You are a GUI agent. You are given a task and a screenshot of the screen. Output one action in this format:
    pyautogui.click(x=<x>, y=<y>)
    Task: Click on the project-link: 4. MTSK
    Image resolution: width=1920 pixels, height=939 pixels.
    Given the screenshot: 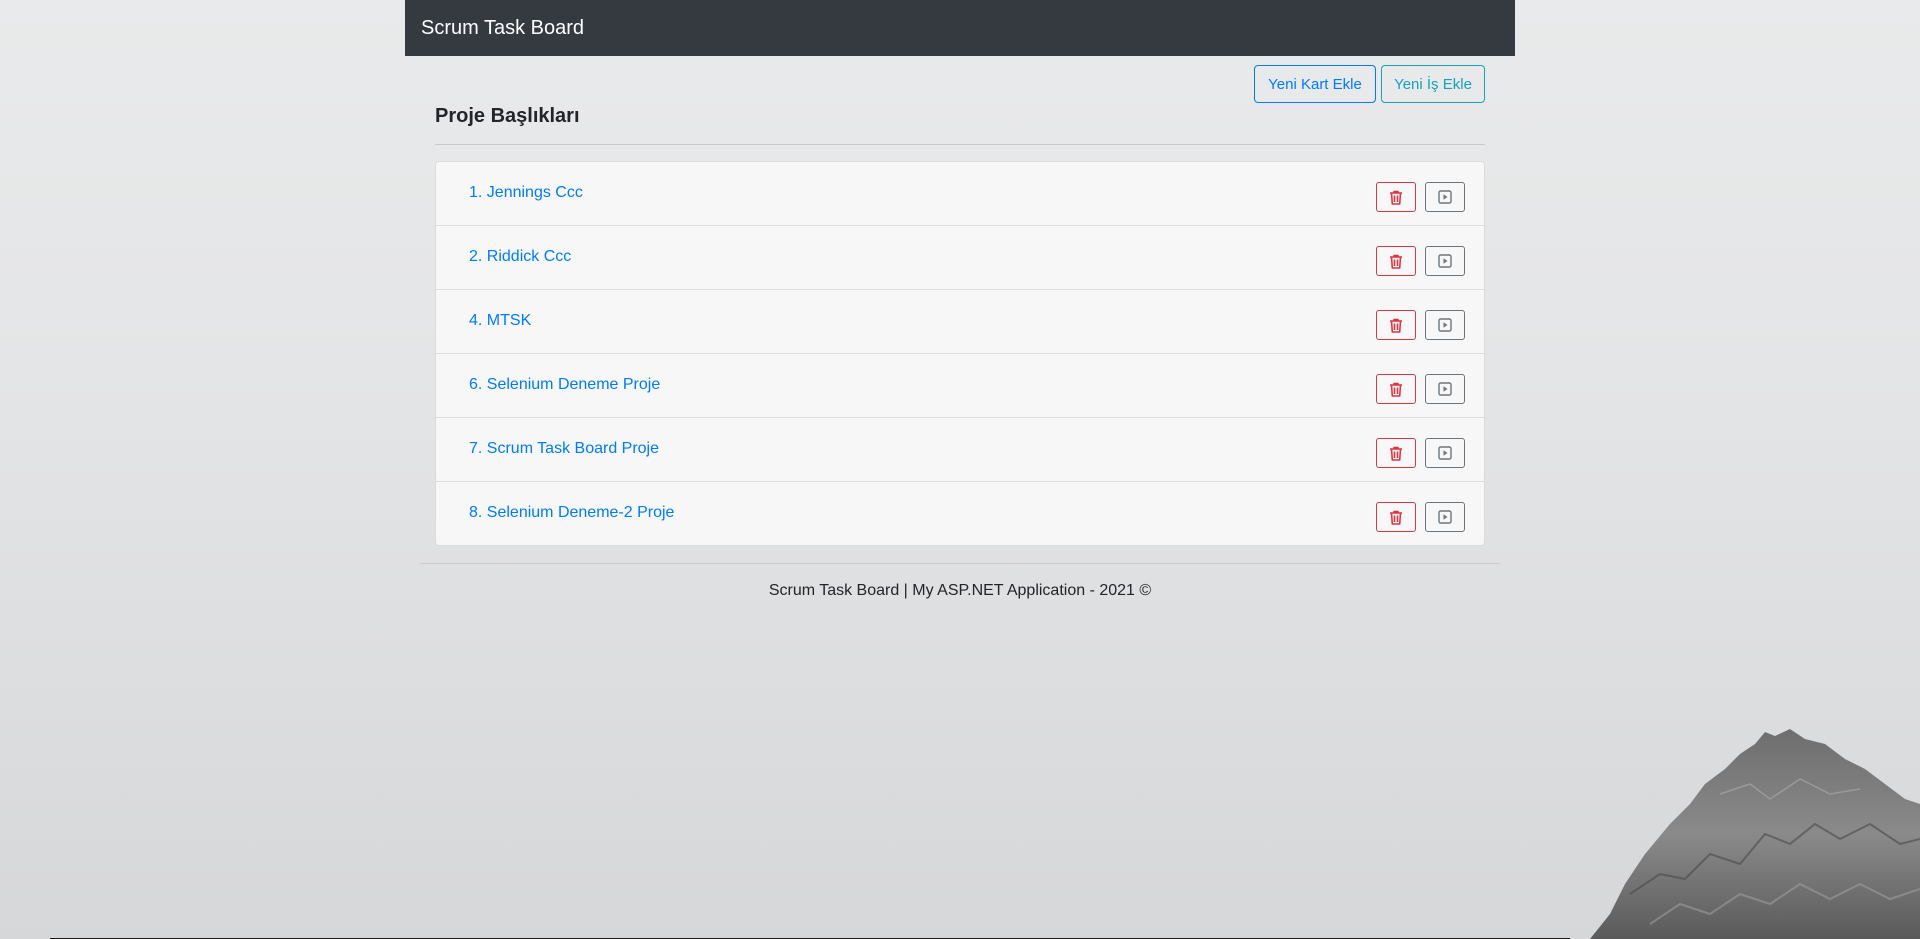 What is the action you would take?
    pyautogui.click(x=500, y=321)
    